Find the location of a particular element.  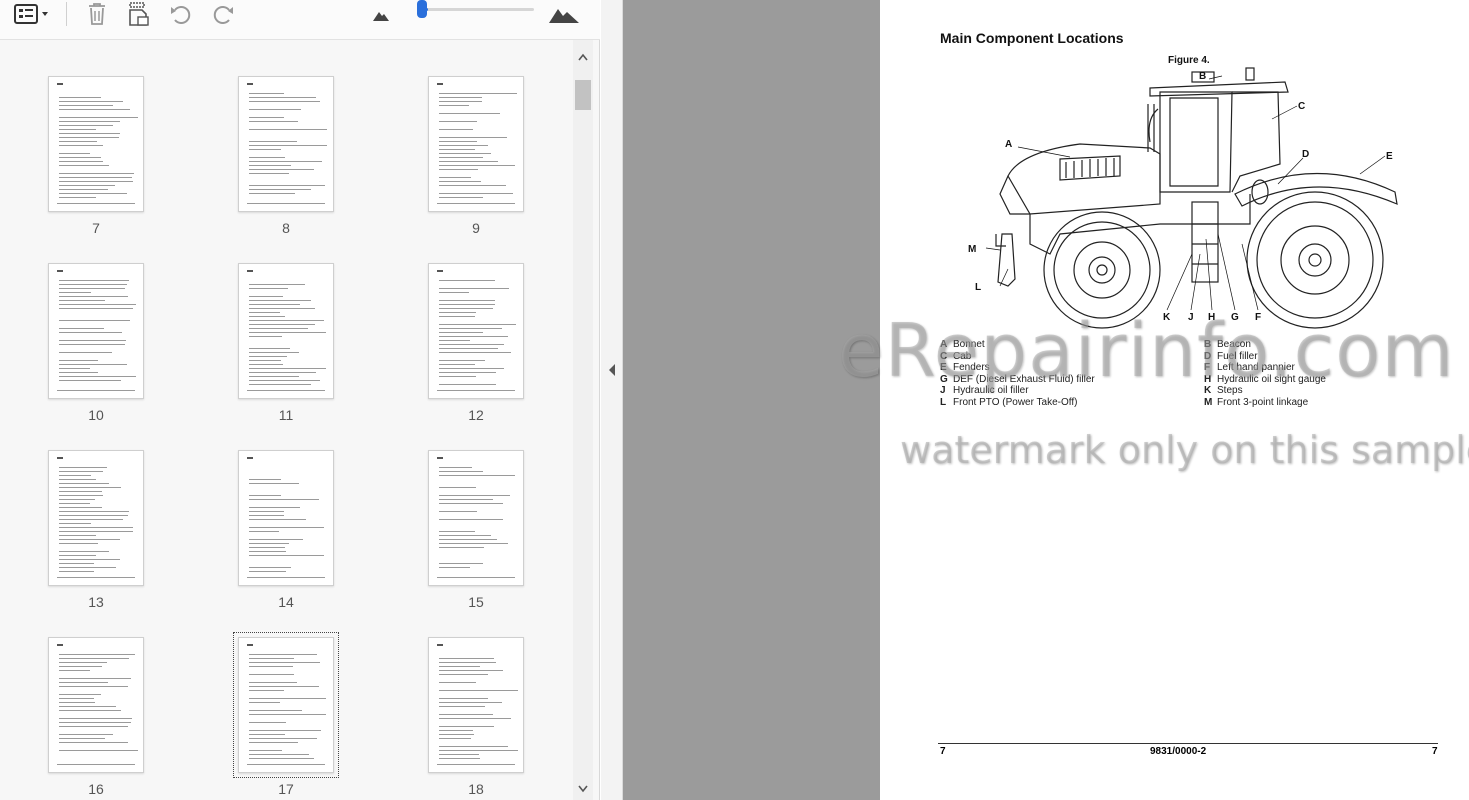

scroll-up-arrow is located at coordinates (583, 57).